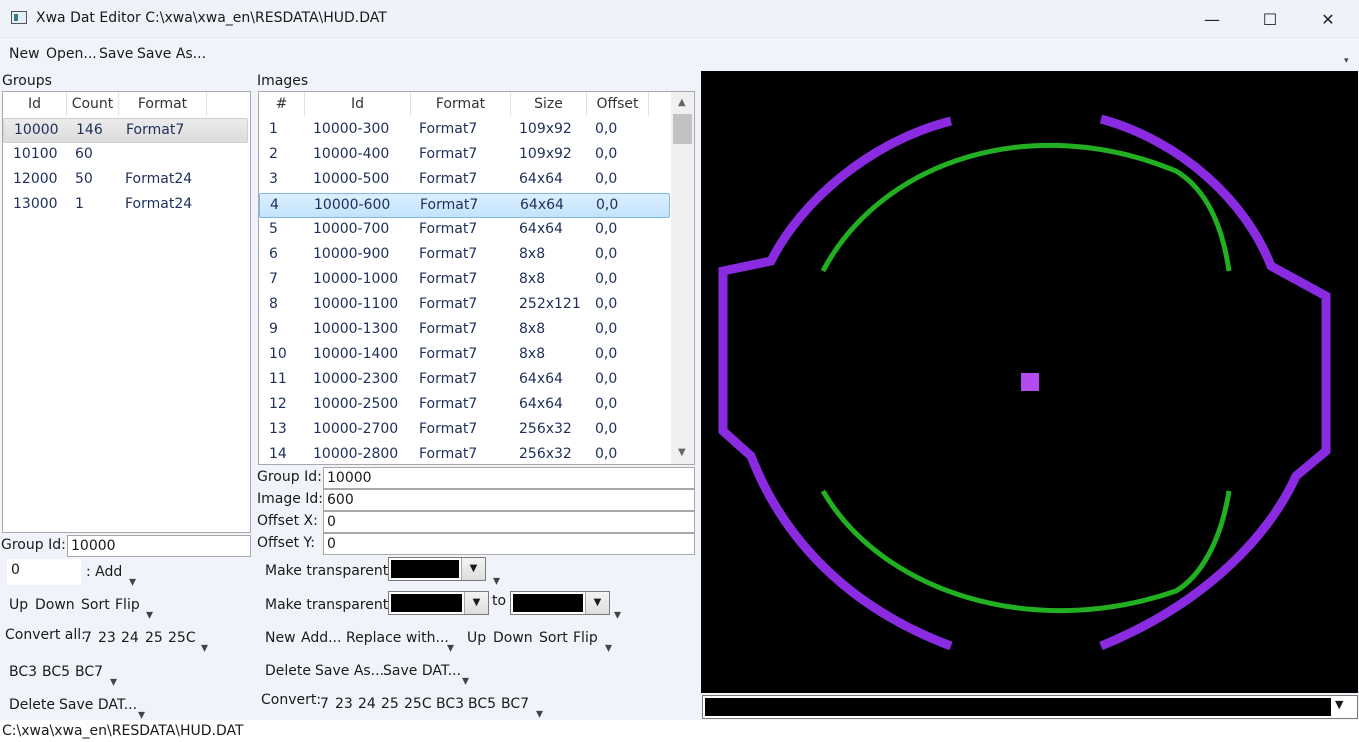 This screenshot has width=1359, height=742. Describe the element at coordinates (93, 104) in the screenshot. I see `col-count: Count` at that location.